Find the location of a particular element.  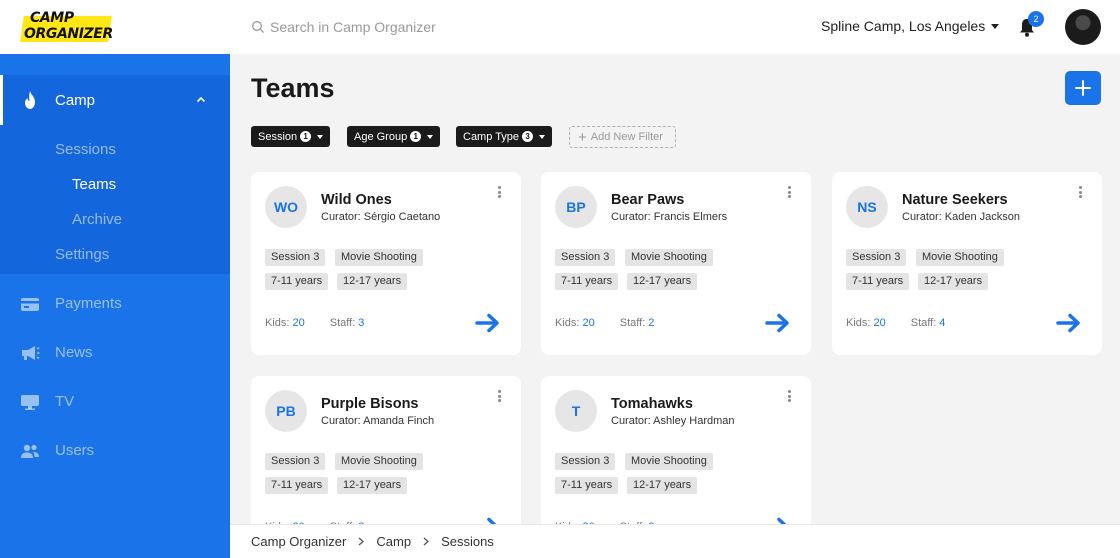

sidebar-subitem-settings: Settings is located at coordinates (82, 254).